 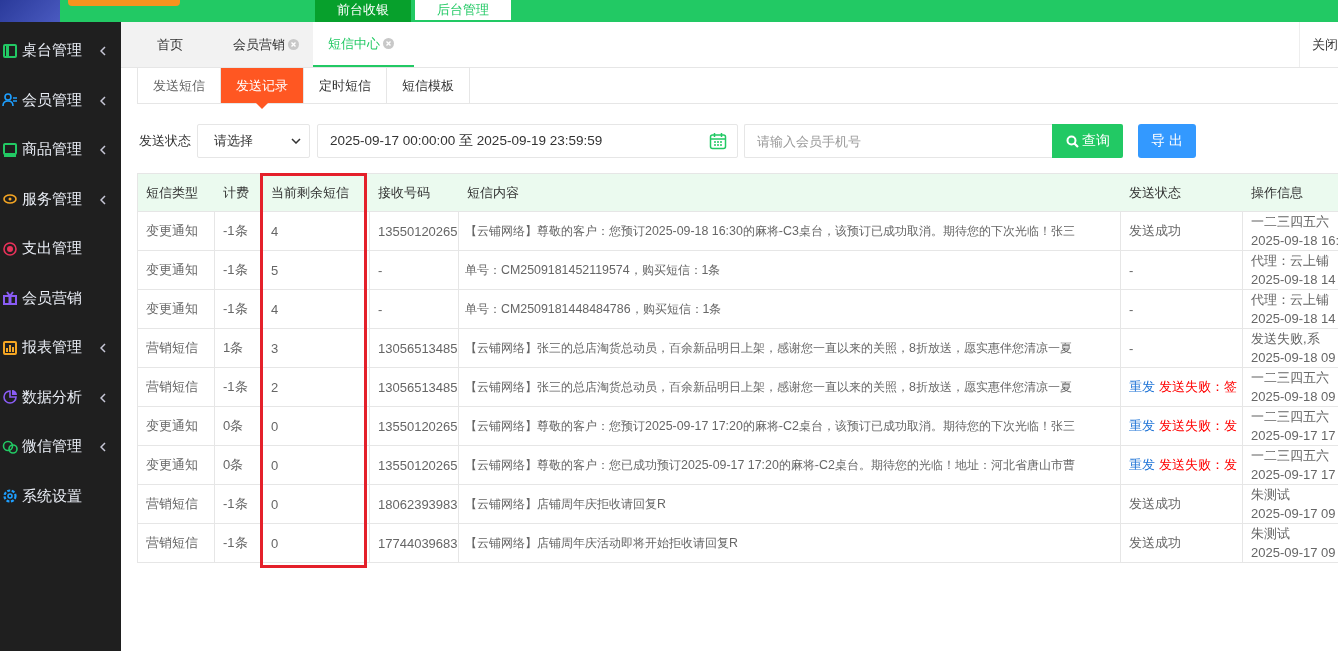 I want to click on sidebar-label: 报表管理, so click(x=52, y=348).